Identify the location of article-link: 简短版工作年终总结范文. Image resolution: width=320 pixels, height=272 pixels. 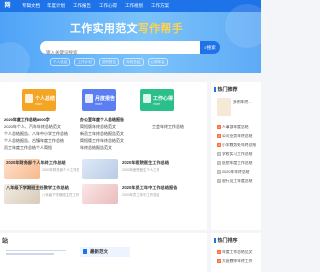
(114, 141).